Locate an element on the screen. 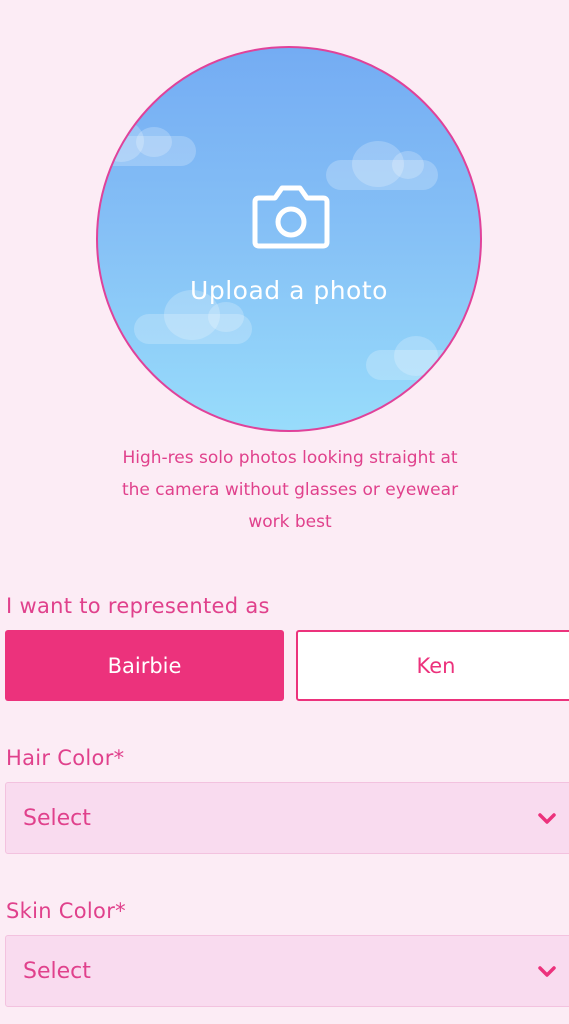 This screenshot has height=1024, width=569. skin-color-label: Skin Color* is located at coordinates (66, 911).